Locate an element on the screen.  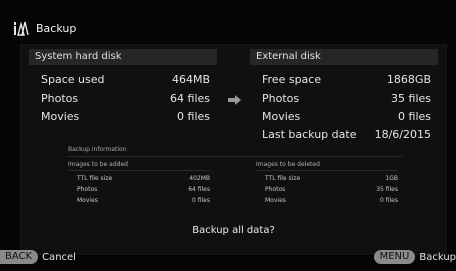
list-item: Photos 64 files is located at coordinates (139, 189).